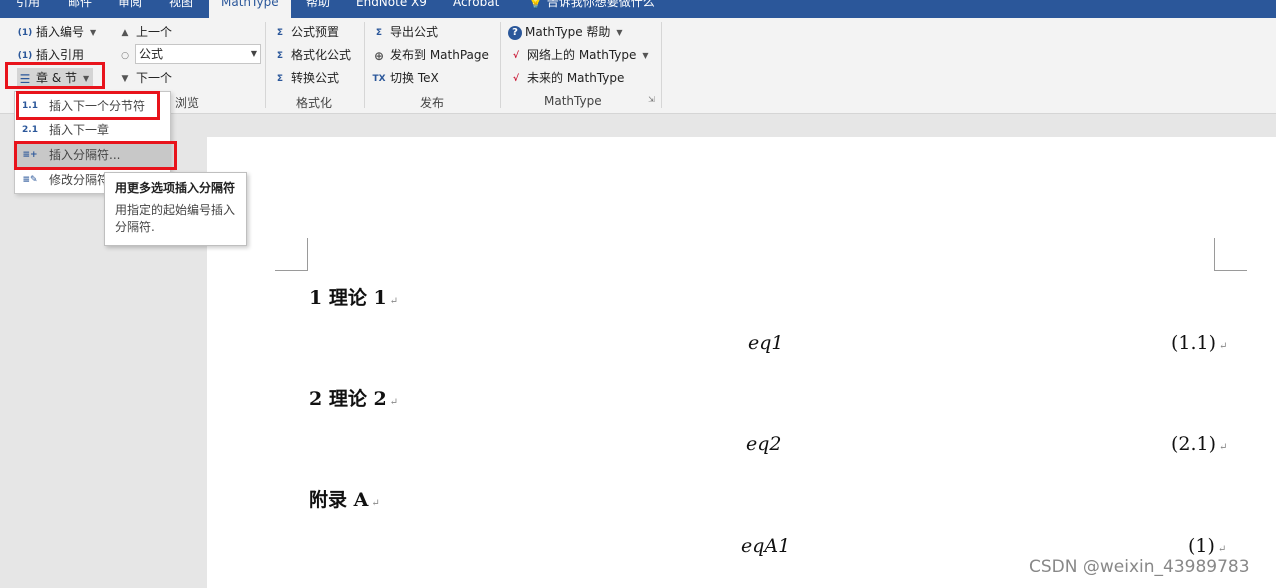  What do you see at coordinates (79, 180) in the screenshot?
I see `menu-item-label: 修改分隔符` at bounding box center [79, 180].